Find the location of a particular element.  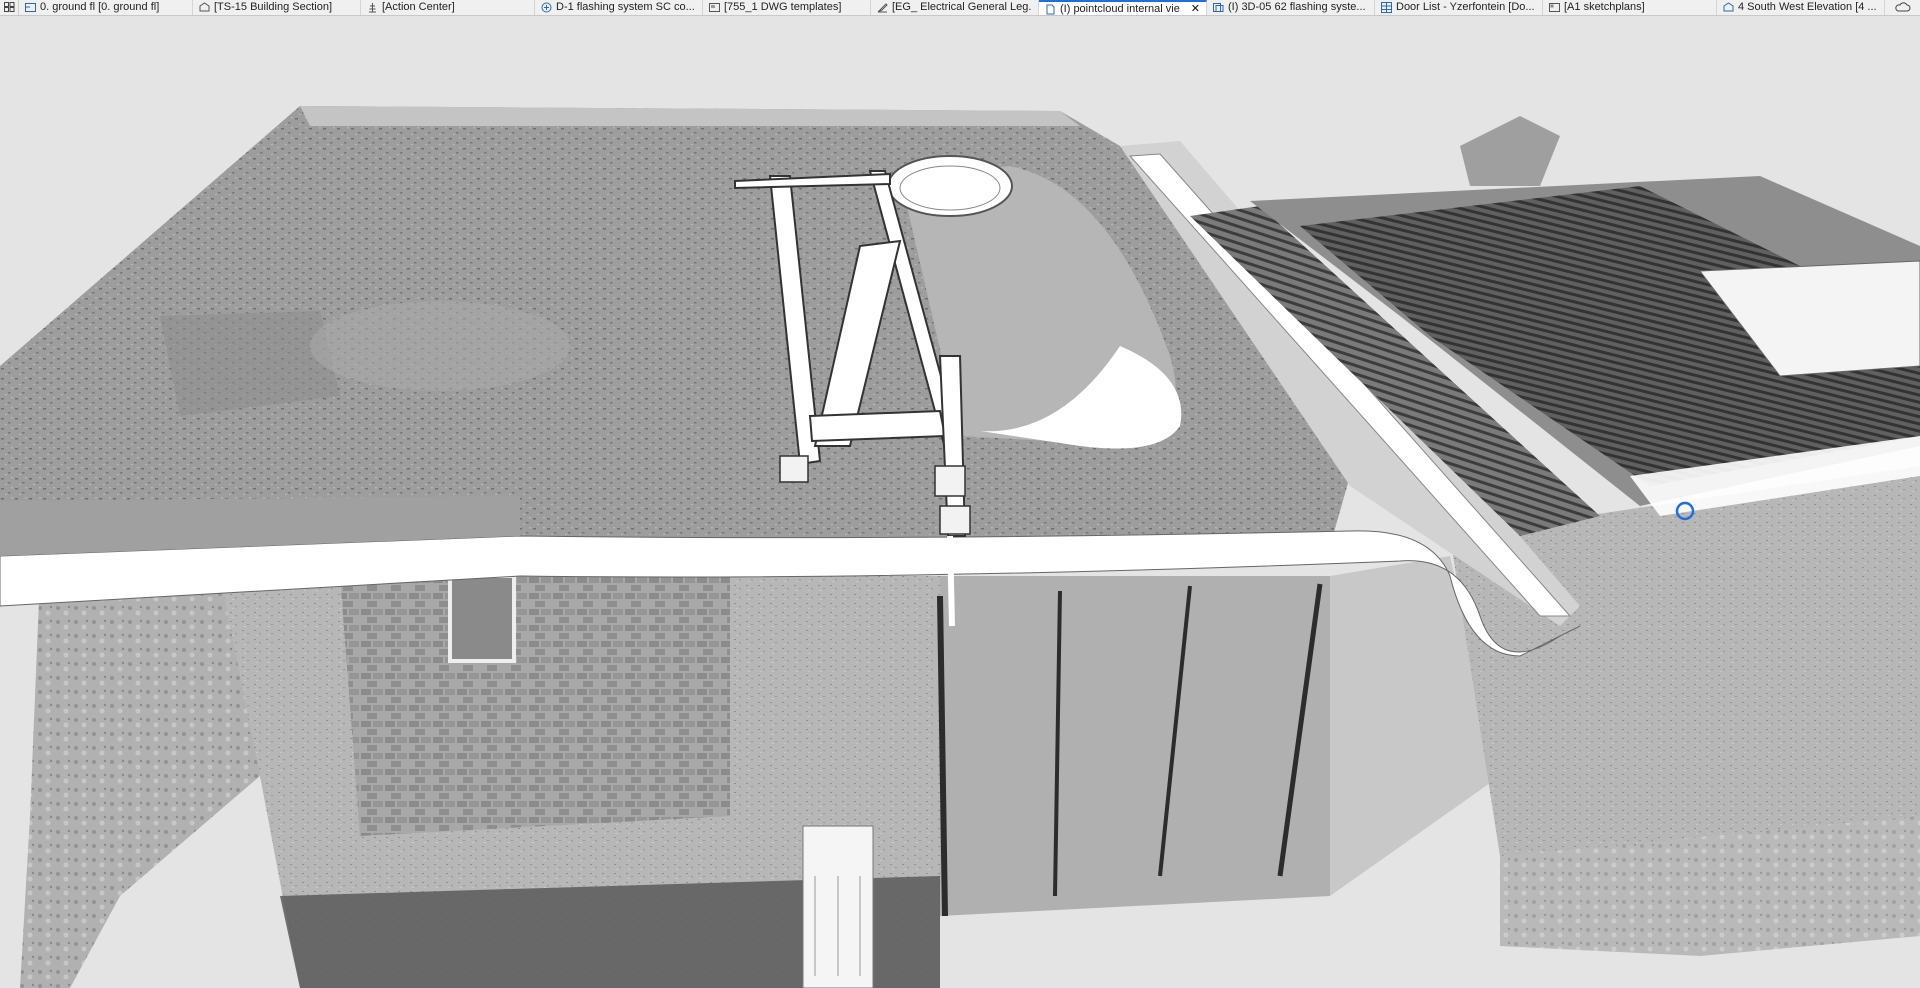

tab-list-button is located at coordinates (9, 7).